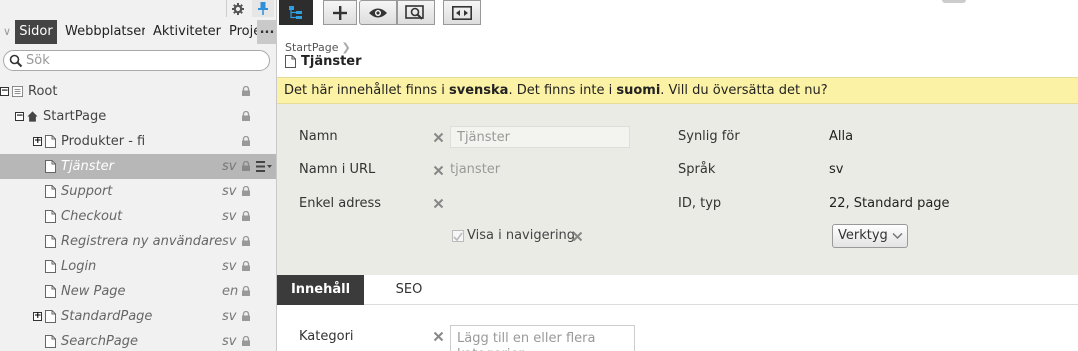  What do you see at coordinates (138, 91) in the screenshot?
I see `tree-item: − Root` at bounding box center [138, 91].